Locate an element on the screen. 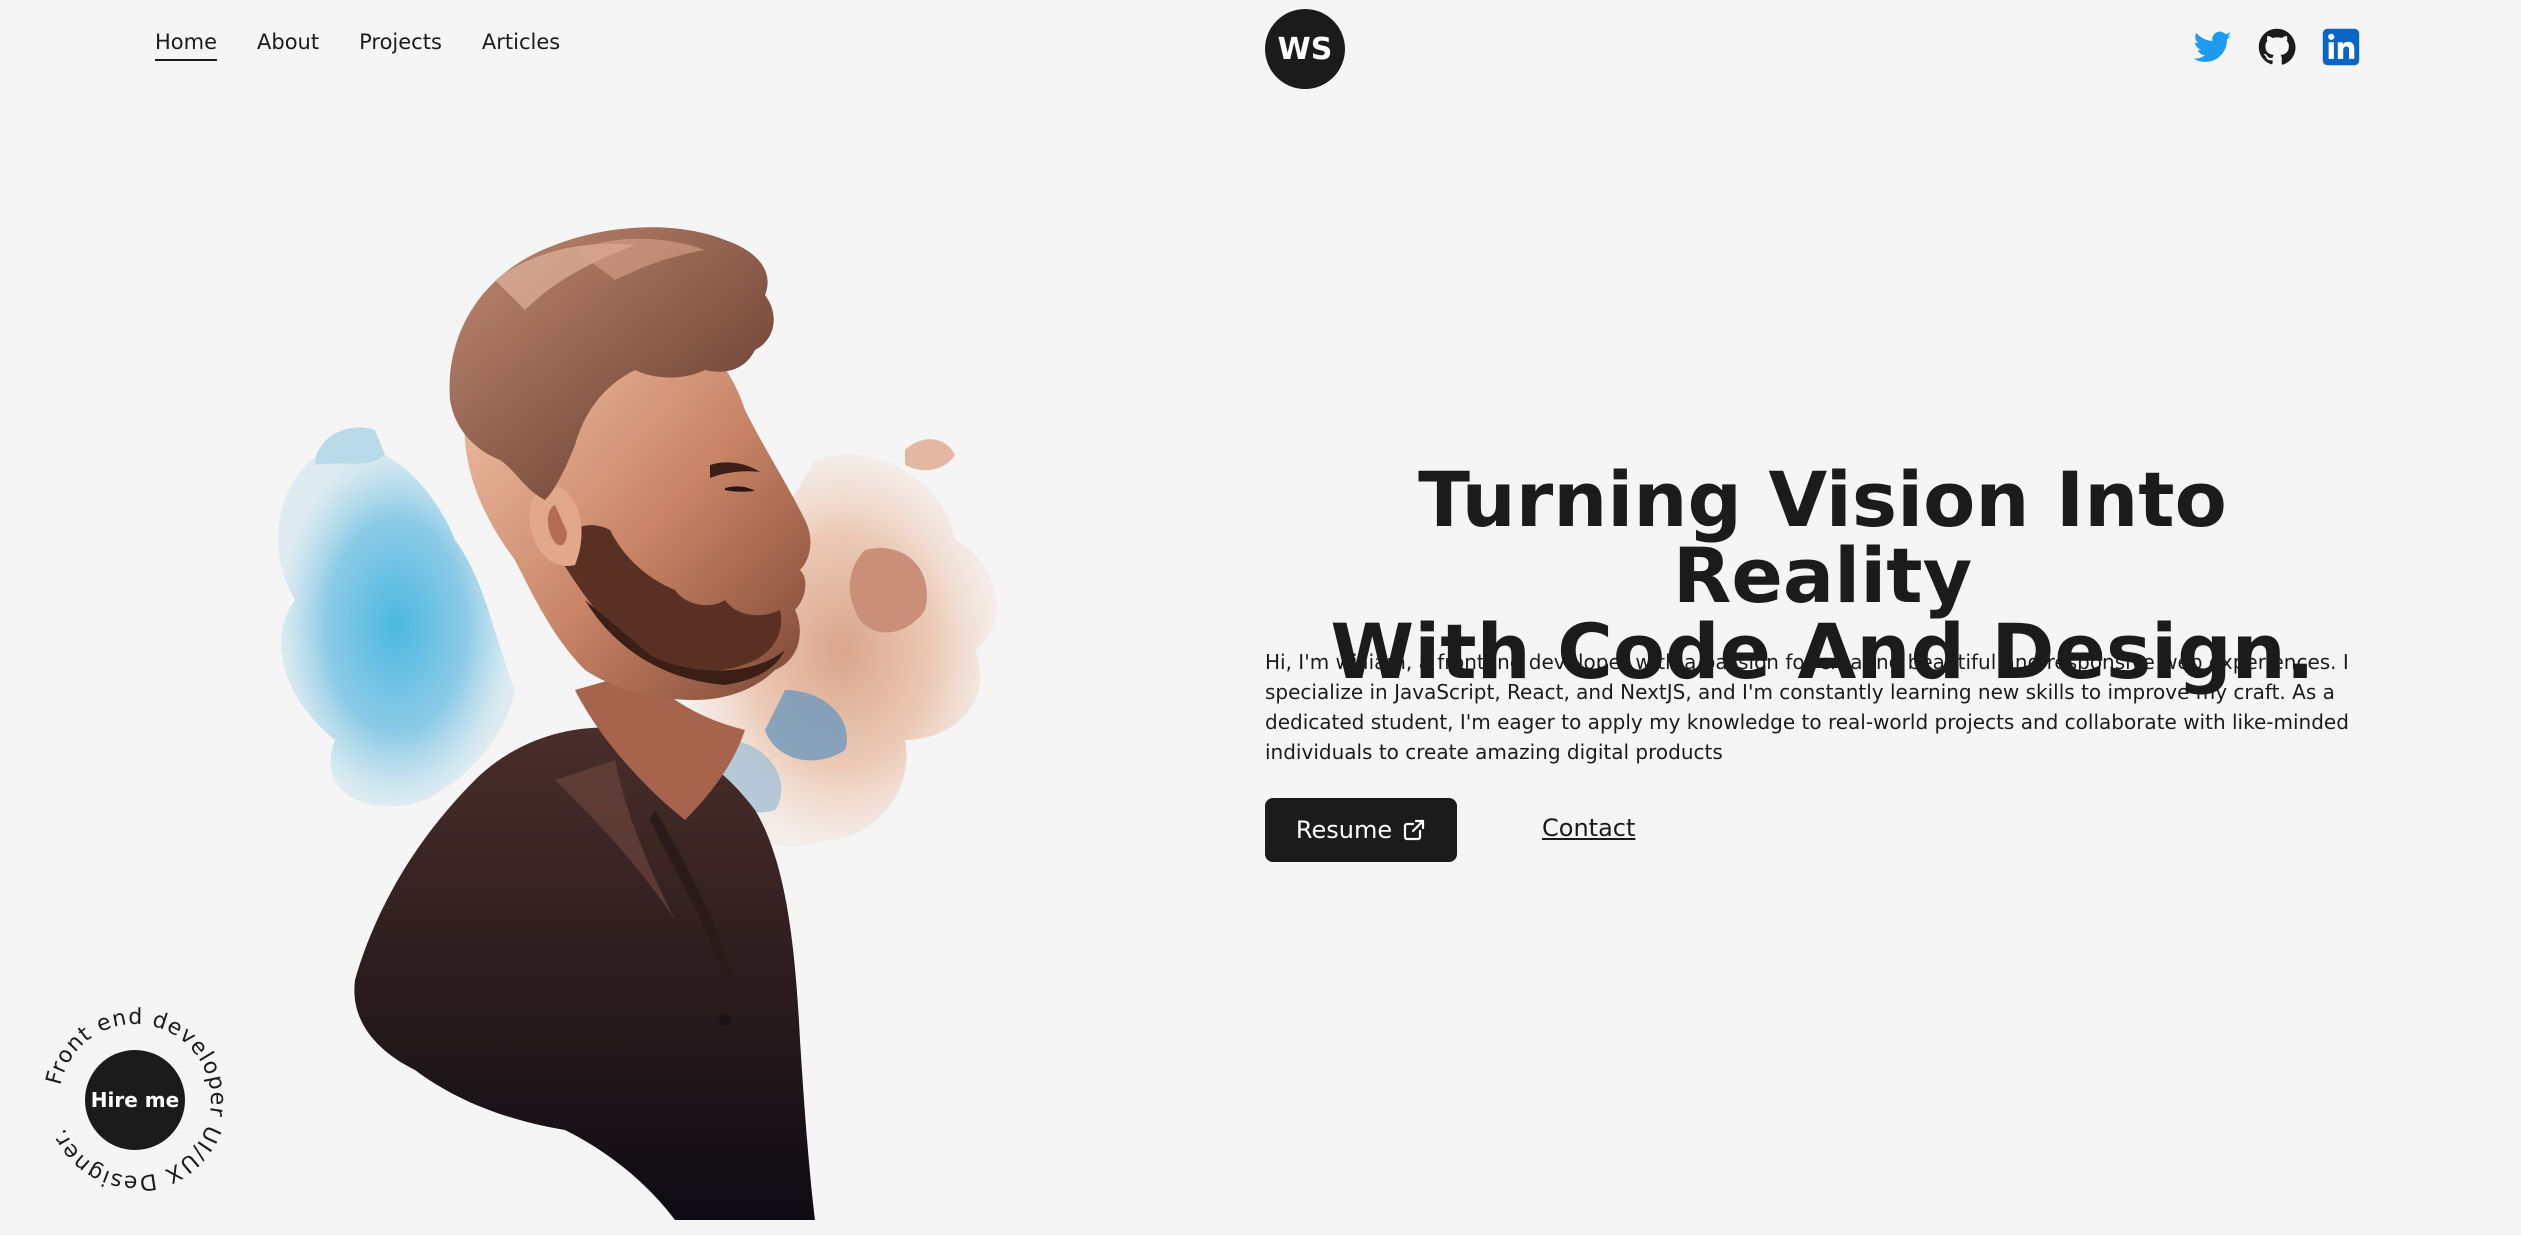 Image resolution: width=2521 pixels, height=1235 pixels. linkedin-icon is located at coordinates (2341, 47).